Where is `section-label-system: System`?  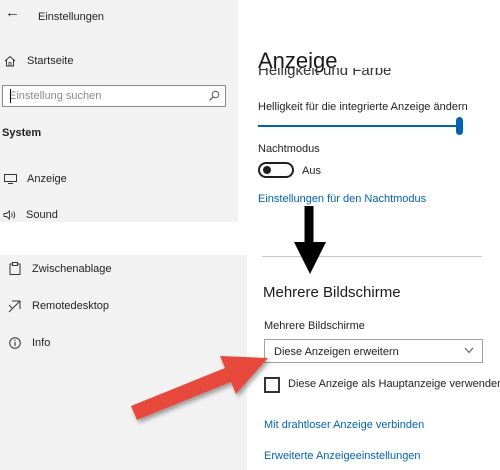
section-label-system: System is located at coordinates (22, 133).